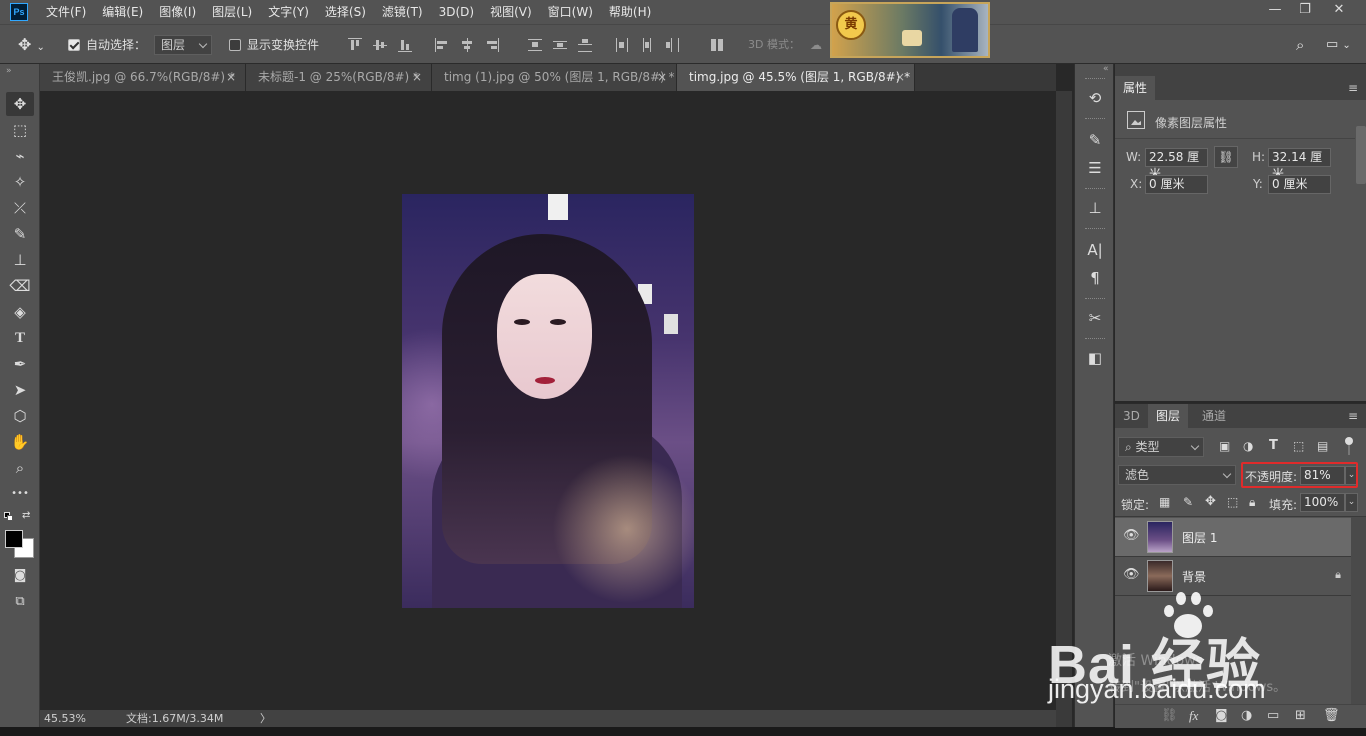 The height and width of the screenshot is (736, 1366). I want to click on paint-bucket-tool-icon: ◈, so click(20, 312).